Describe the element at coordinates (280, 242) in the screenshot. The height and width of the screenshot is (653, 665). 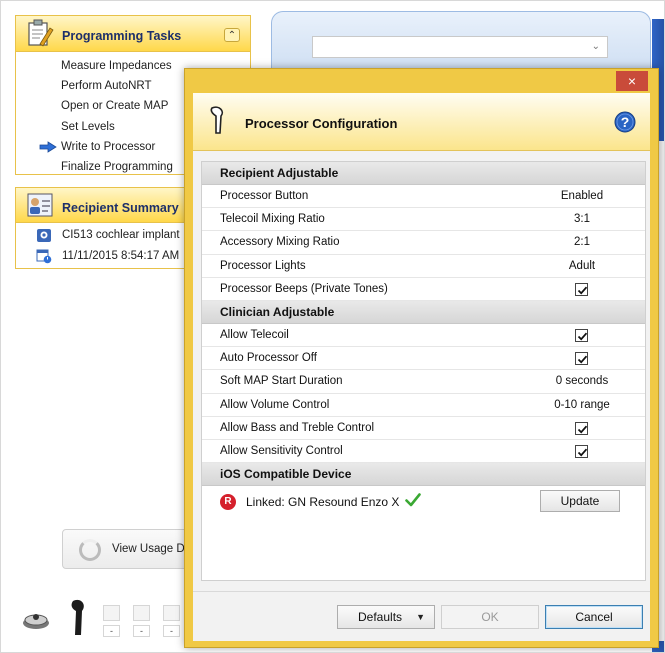
I see `setting-label: Accessory Mixing Ratio` at that location.